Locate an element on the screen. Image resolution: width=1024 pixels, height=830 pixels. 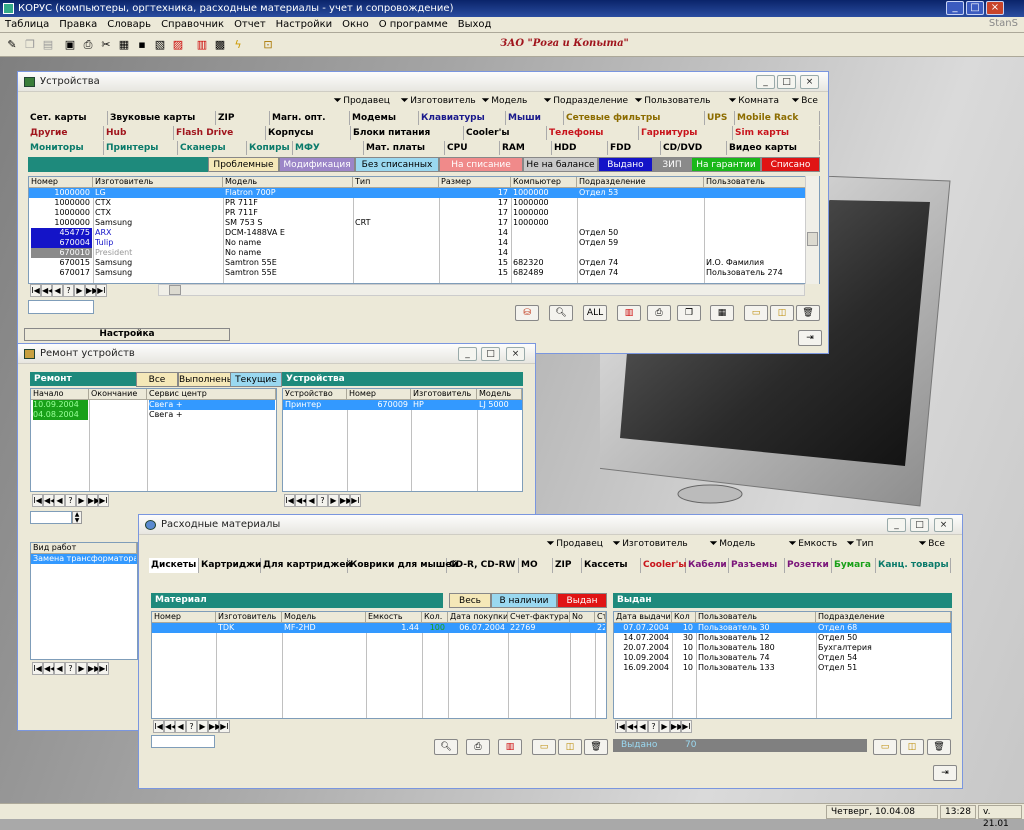
menu-item-2: Словарь is located at coordinates (129, 24).